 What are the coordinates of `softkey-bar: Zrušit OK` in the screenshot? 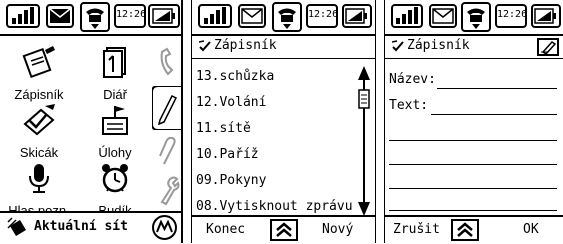 It's located at (474, 229).